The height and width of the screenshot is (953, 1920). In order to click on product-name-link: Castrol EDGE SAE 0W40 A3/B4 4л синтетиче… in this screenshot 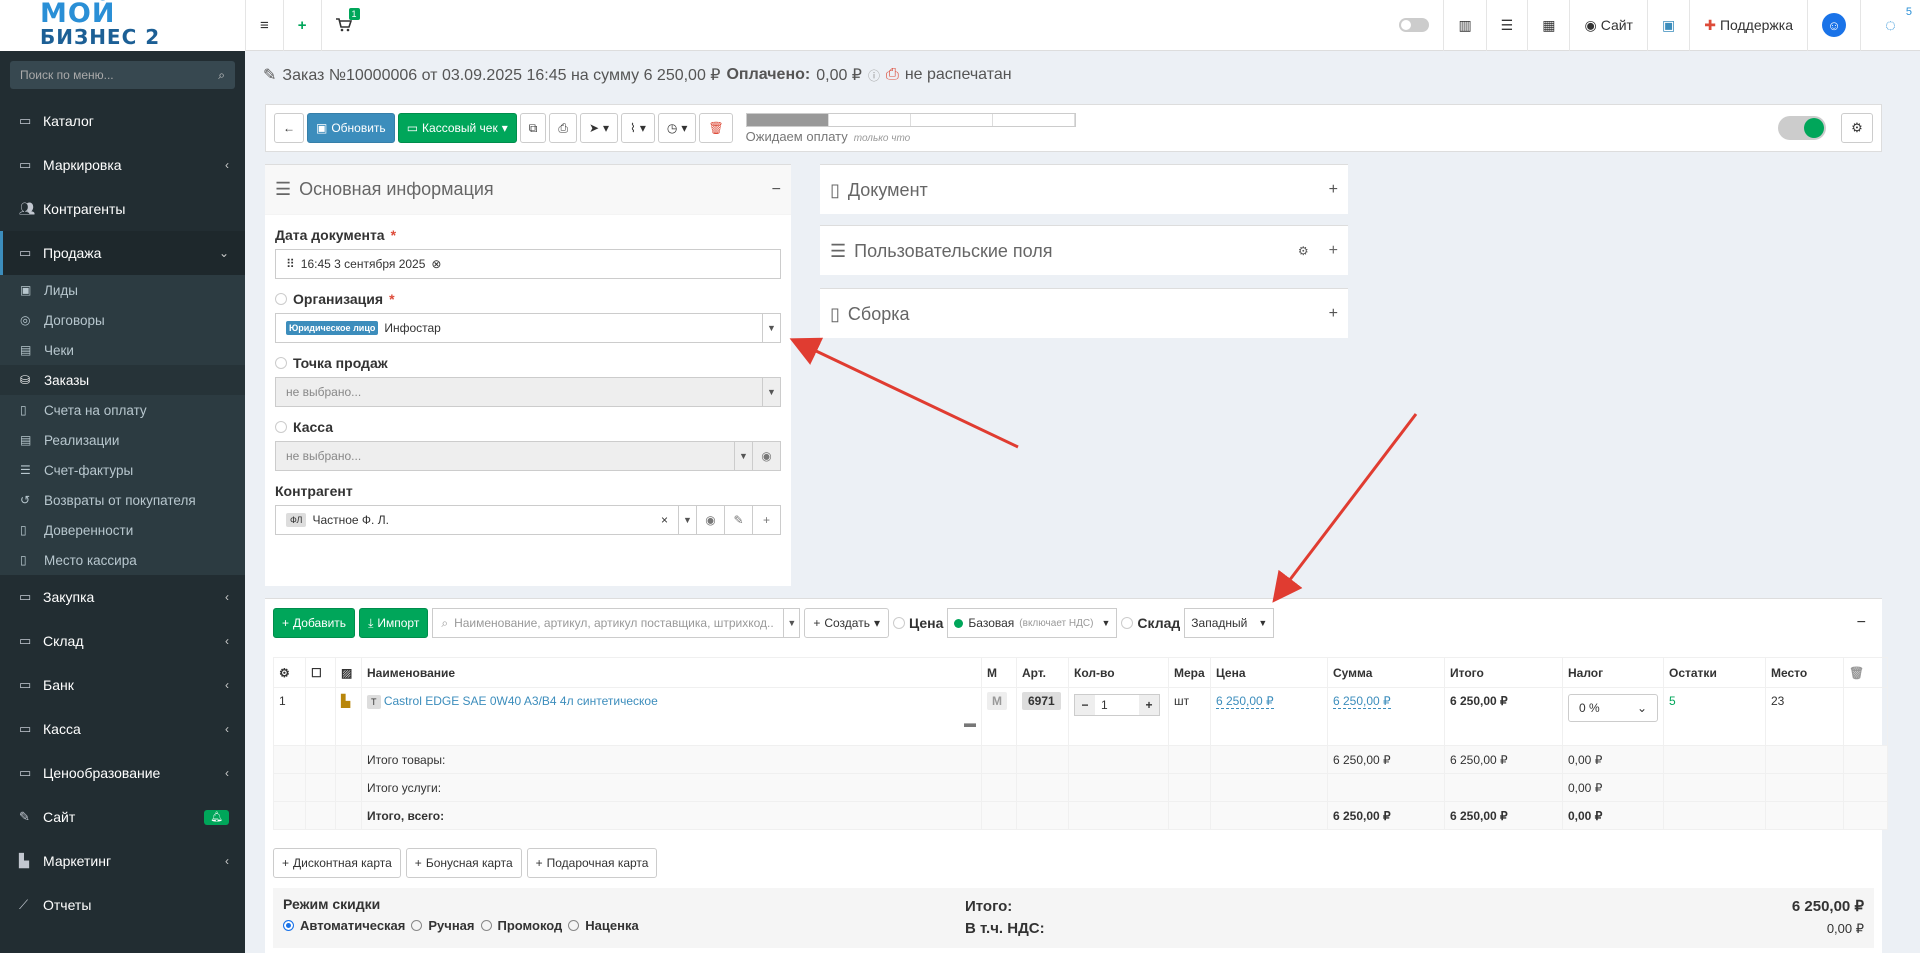, I will do `click(521, 701)`.